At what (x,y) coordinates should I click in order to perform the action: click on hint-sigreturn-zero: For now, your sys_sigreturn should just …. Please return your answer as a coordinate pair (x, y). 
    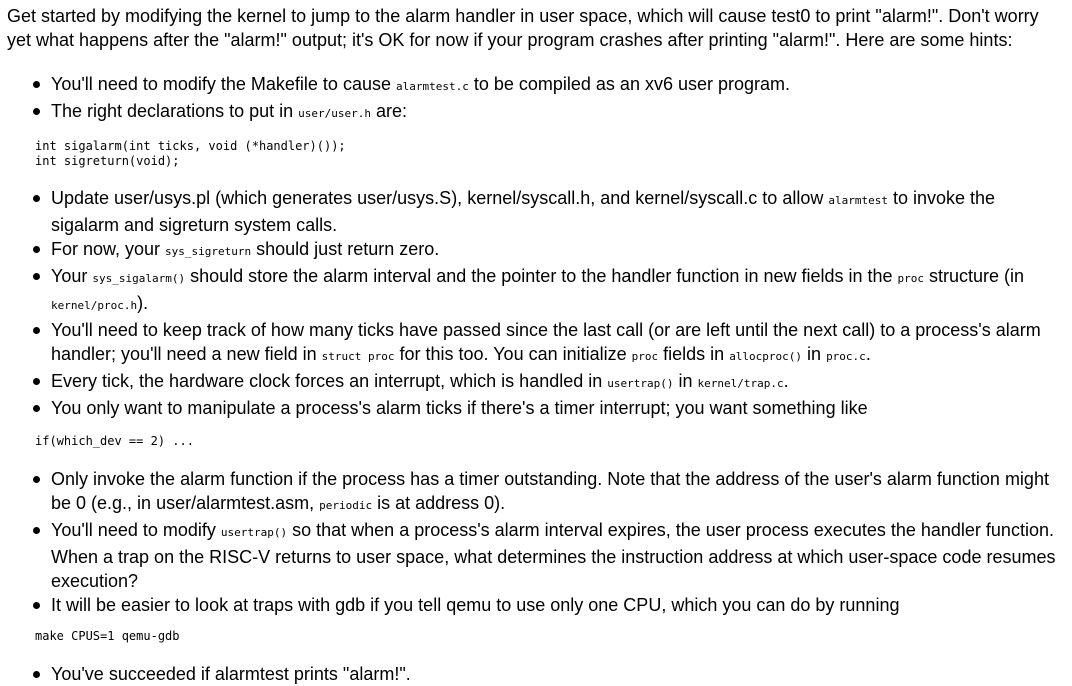
    Looking at the image, I should click on (550, 250).